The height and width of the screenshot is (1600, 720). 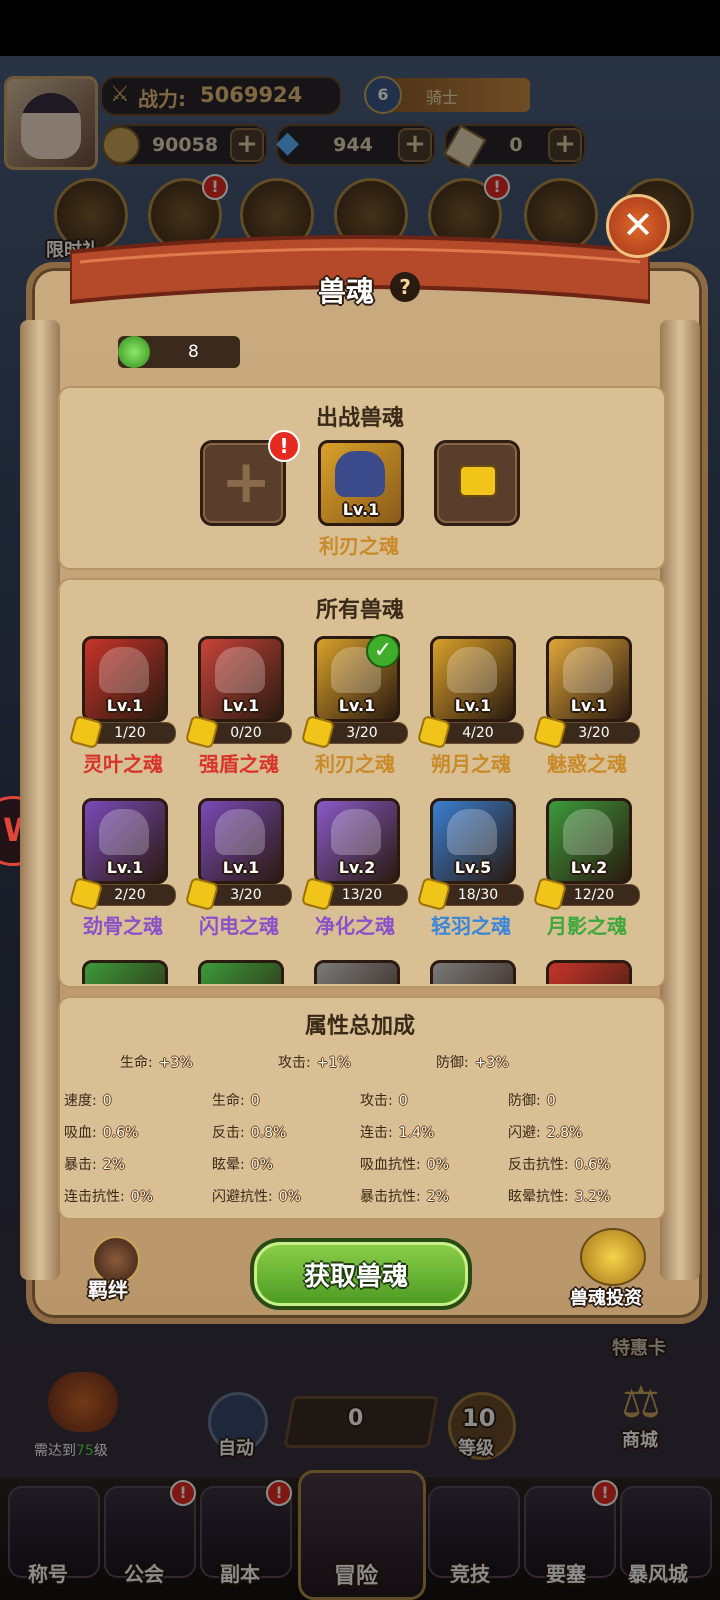 What do you see at coordinates (239, 764) in the screenshot?
I see `soul-name: 强盾之魂` at bounding box center [239, 764].